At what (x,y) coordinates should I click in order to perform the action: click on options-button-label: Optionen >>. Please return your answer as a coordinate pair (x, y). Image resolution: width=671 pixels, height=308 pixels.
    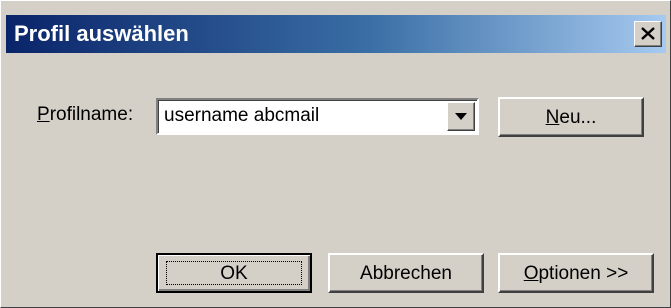
    Looking at the image, I should click on (576, 274).